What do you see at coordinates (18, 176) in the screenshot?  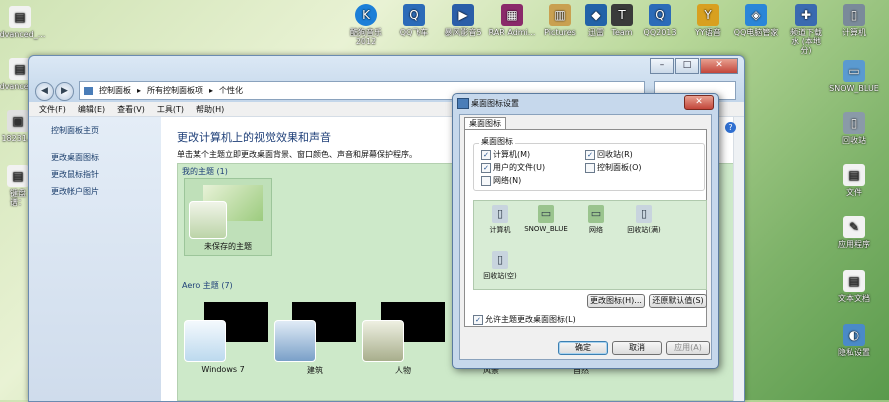 I see `document-icon: ▤` at bounding box center [18, 176].